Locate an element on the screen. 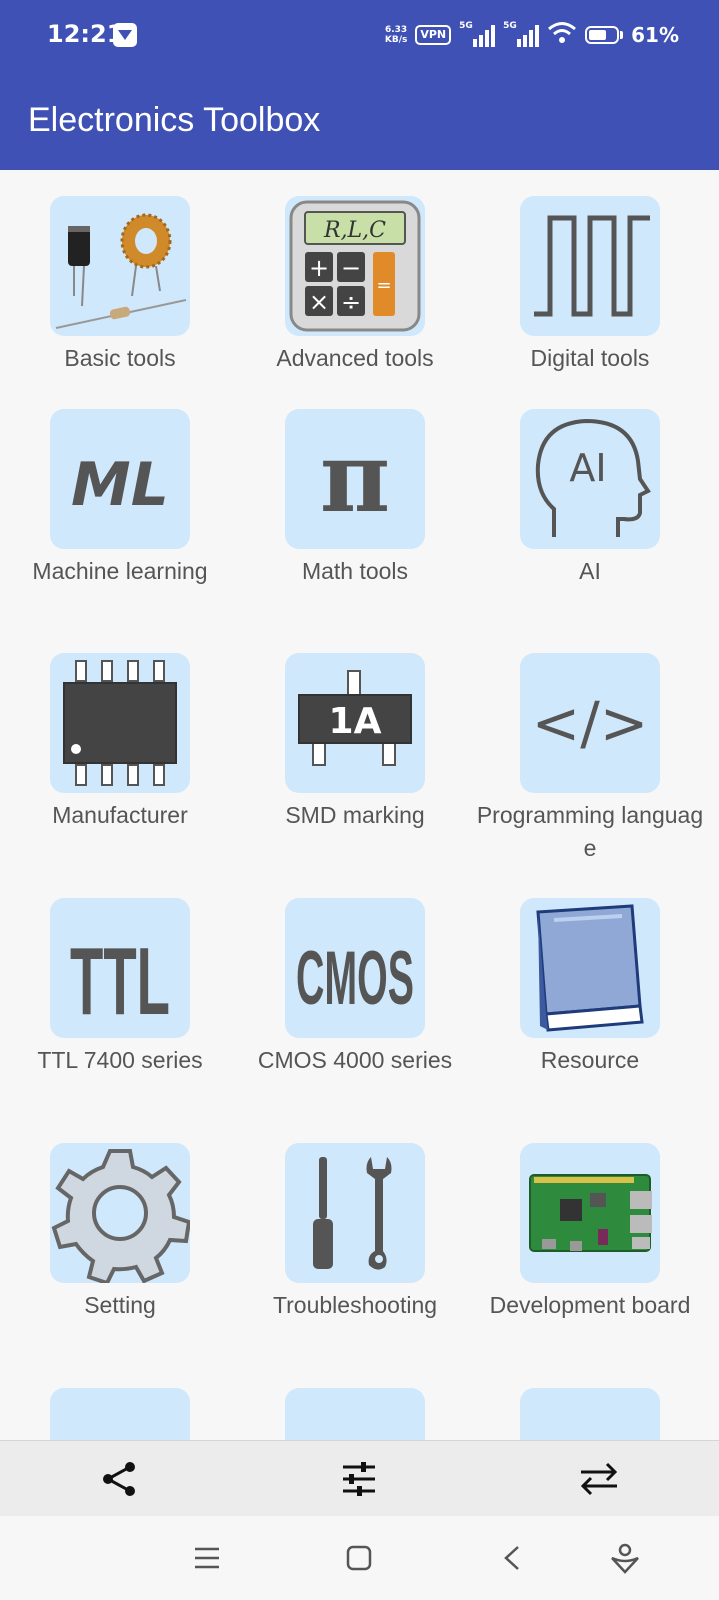 The image size is (719, 1600). net-speed: 6.33 KB/s is located at coordinates (396, 35).